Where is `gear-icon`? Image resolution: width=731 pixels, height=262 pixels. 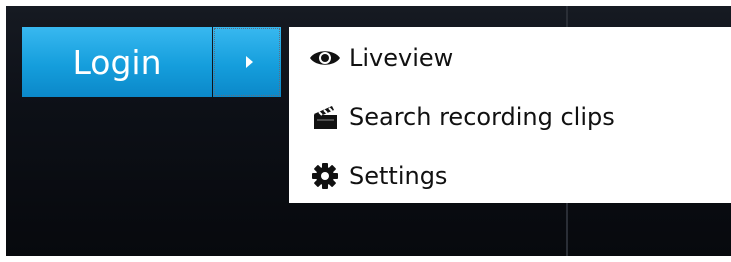 gear-icon is located at coordinates (325, 176).